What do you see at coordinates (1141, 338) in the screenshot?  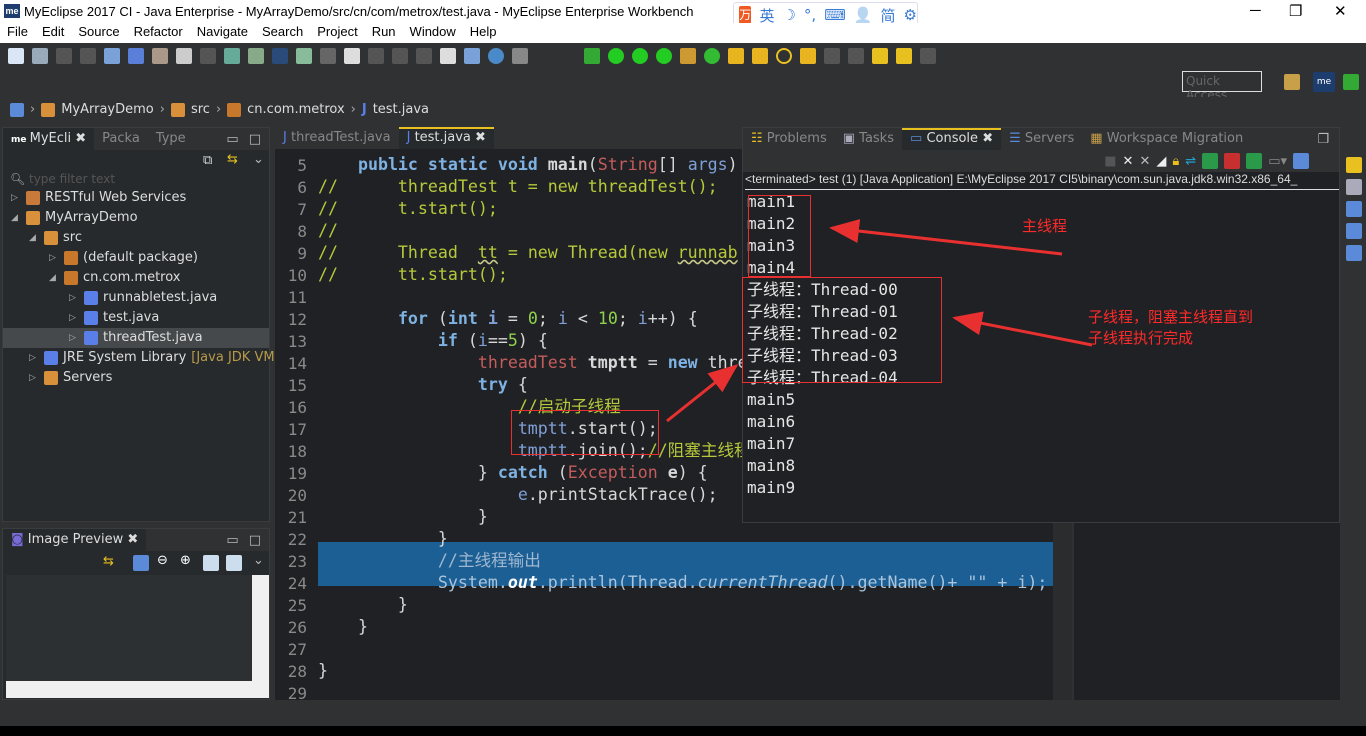 I see `child-thread-note-2: 子线程执行完成` at bounding box center [1141, 338].